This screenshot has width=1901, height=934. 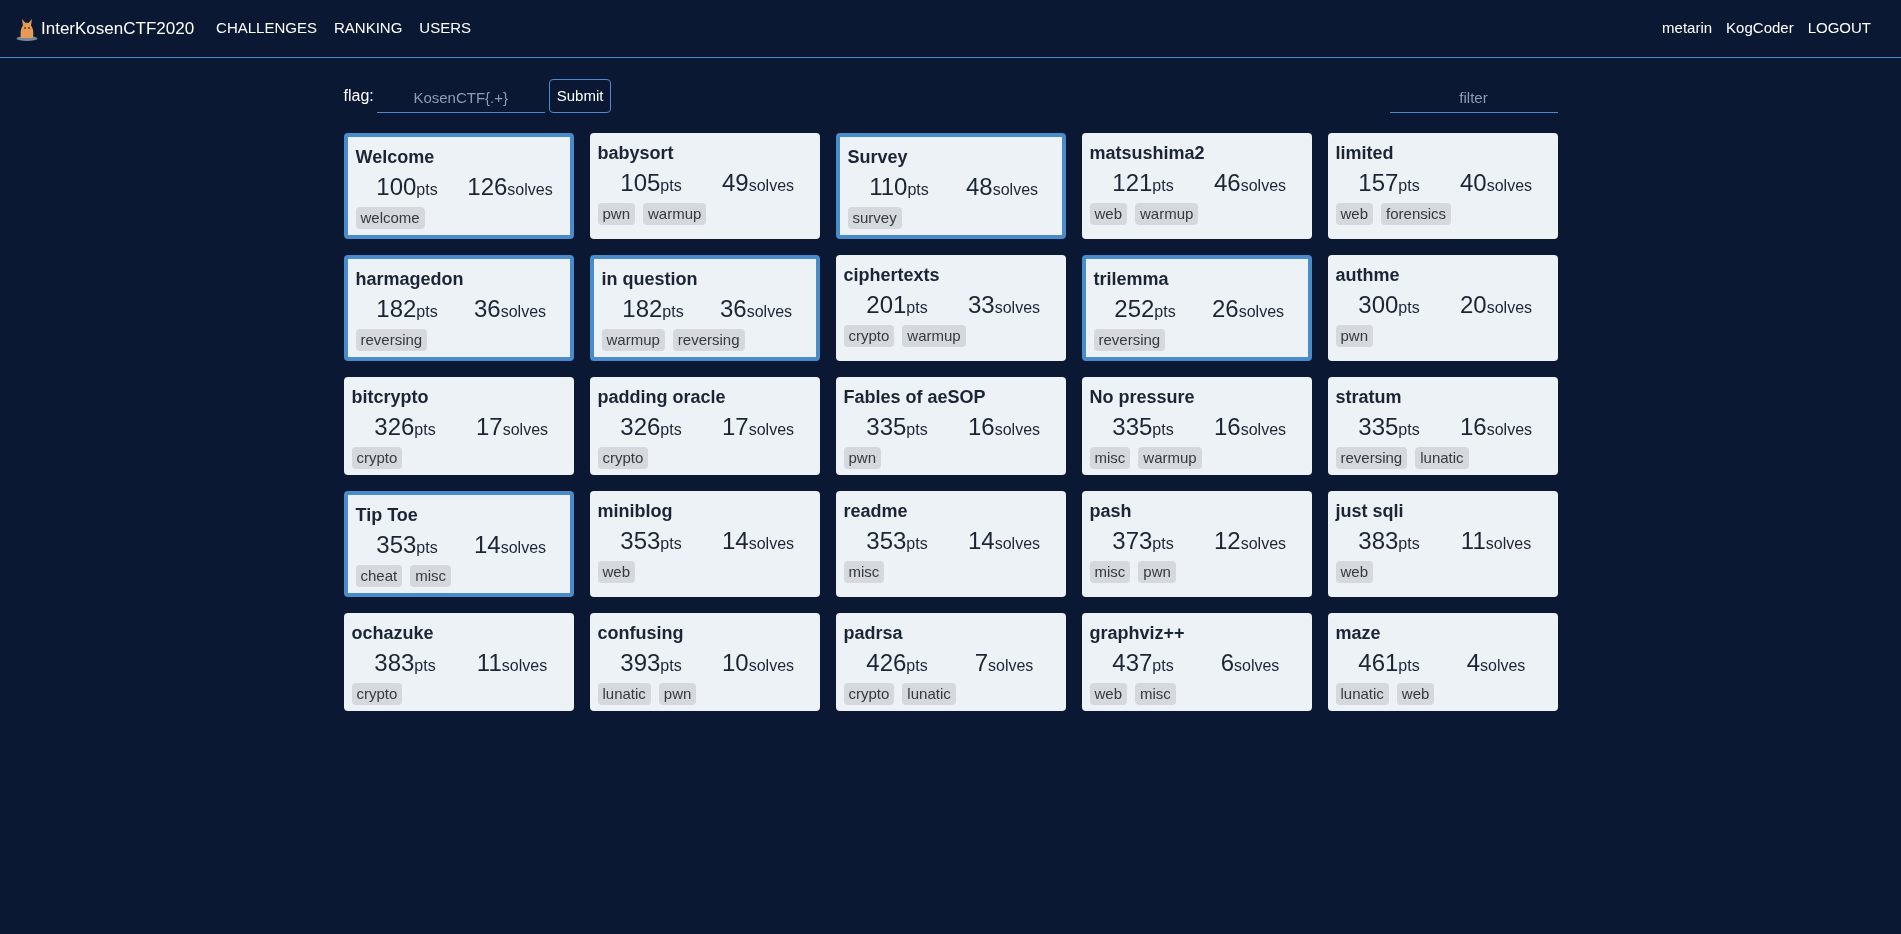 What do you see at coordinates (386, 515) in the screenshot?
I see `challenge-title: Tip Toe` at bounding box center [386, 515].